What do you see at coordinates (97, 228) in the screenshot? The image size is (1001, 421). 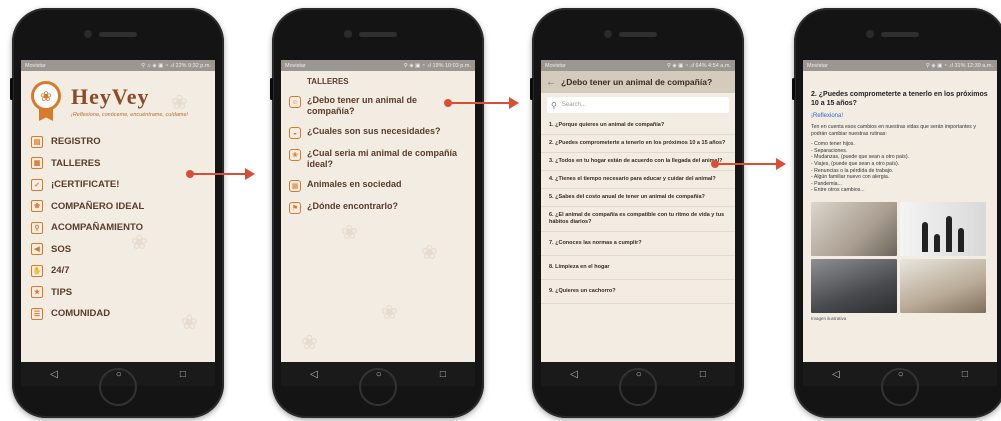 I see `menu-item-label: ACOMPAÑAMIENTO` at bounding box center [97, 228].